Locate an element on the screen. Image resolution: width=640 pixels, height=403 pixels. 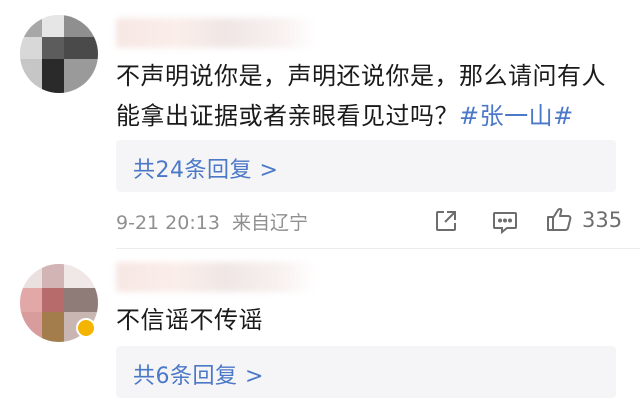
comment-text: 不信谣不传谣 is located at coordinates (368, 320).